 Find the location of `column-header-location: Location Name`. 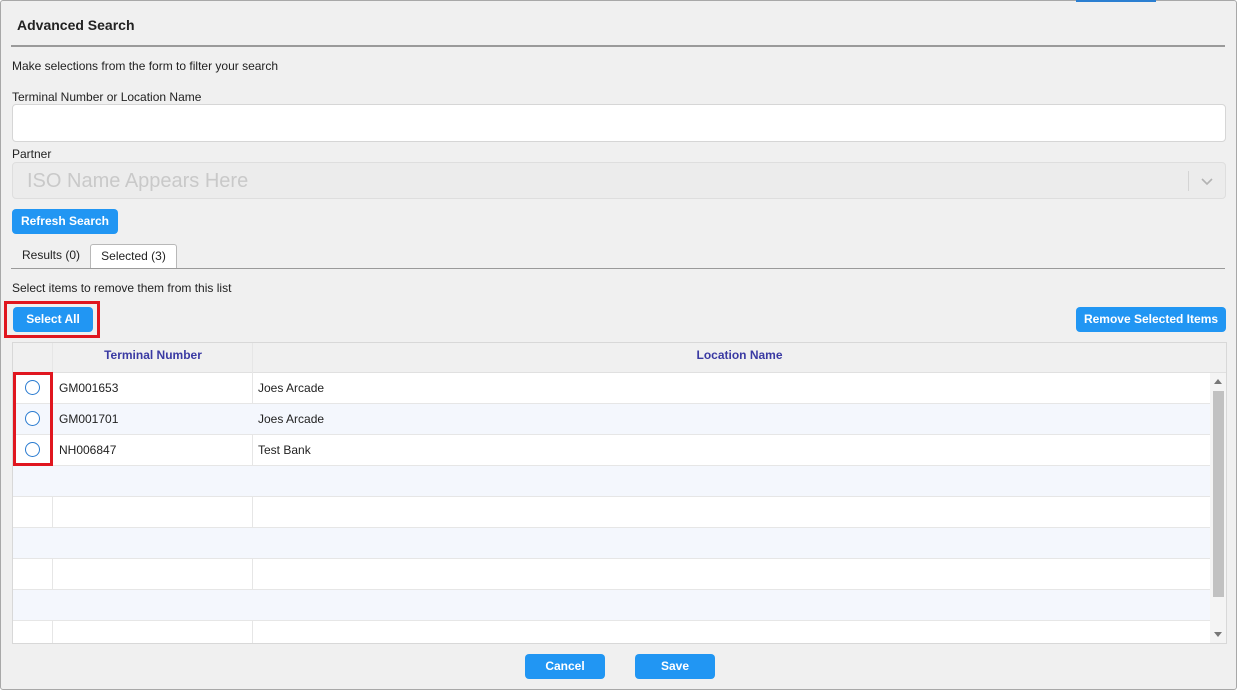

column-header-location: Location Name is located at coordinates (739, 358).